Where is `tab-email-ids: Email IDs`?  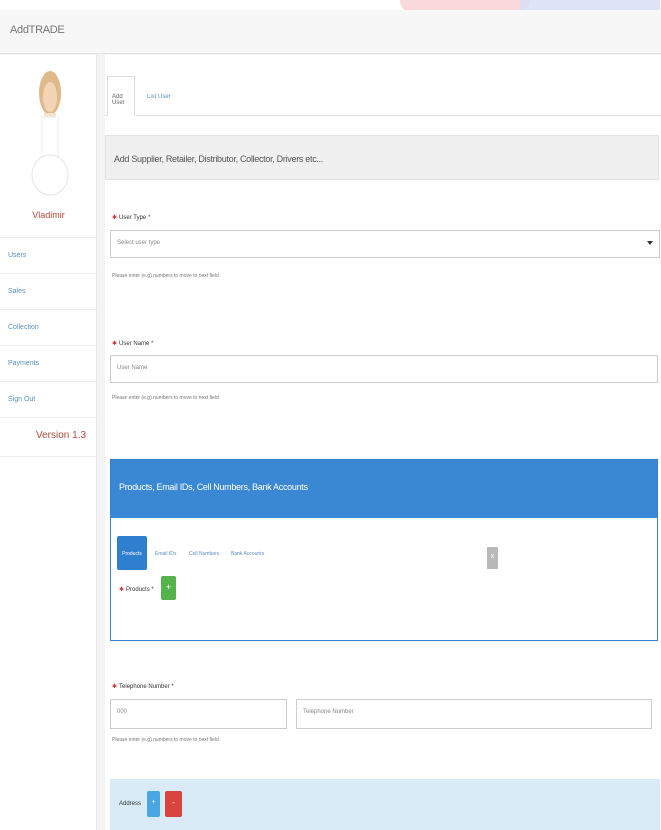
tab-email-ids: Email IDs is located at coordinates (165, 546).